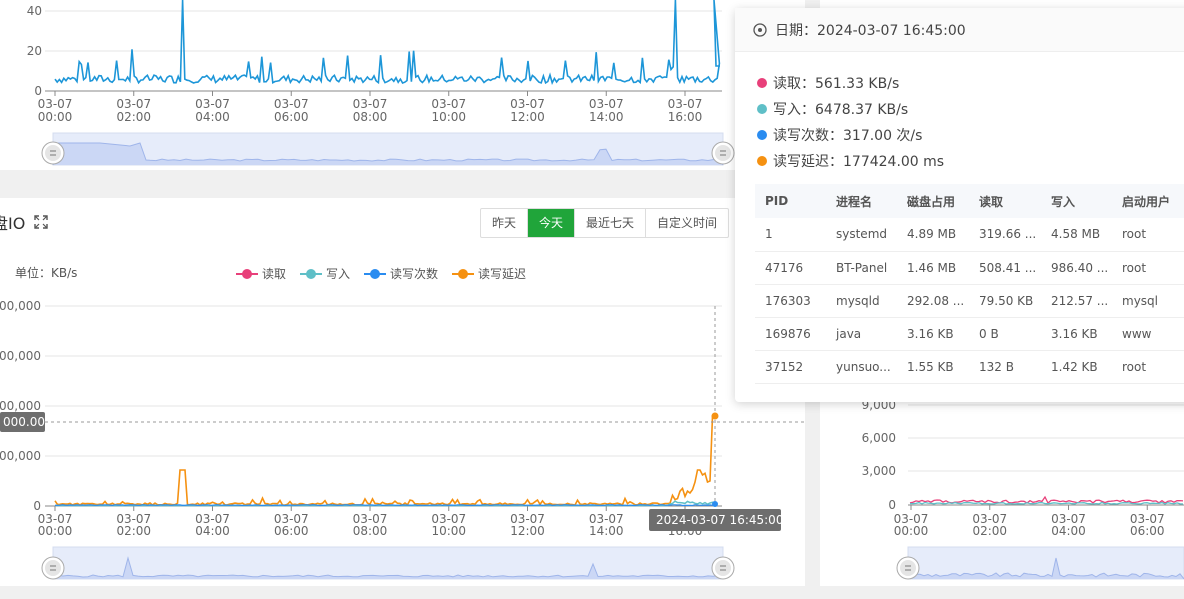 This screenshot has width=1184, height=599. I want to click on tooltip-header: 日期：2024-03-07 16:45:00, so click(959, 30).